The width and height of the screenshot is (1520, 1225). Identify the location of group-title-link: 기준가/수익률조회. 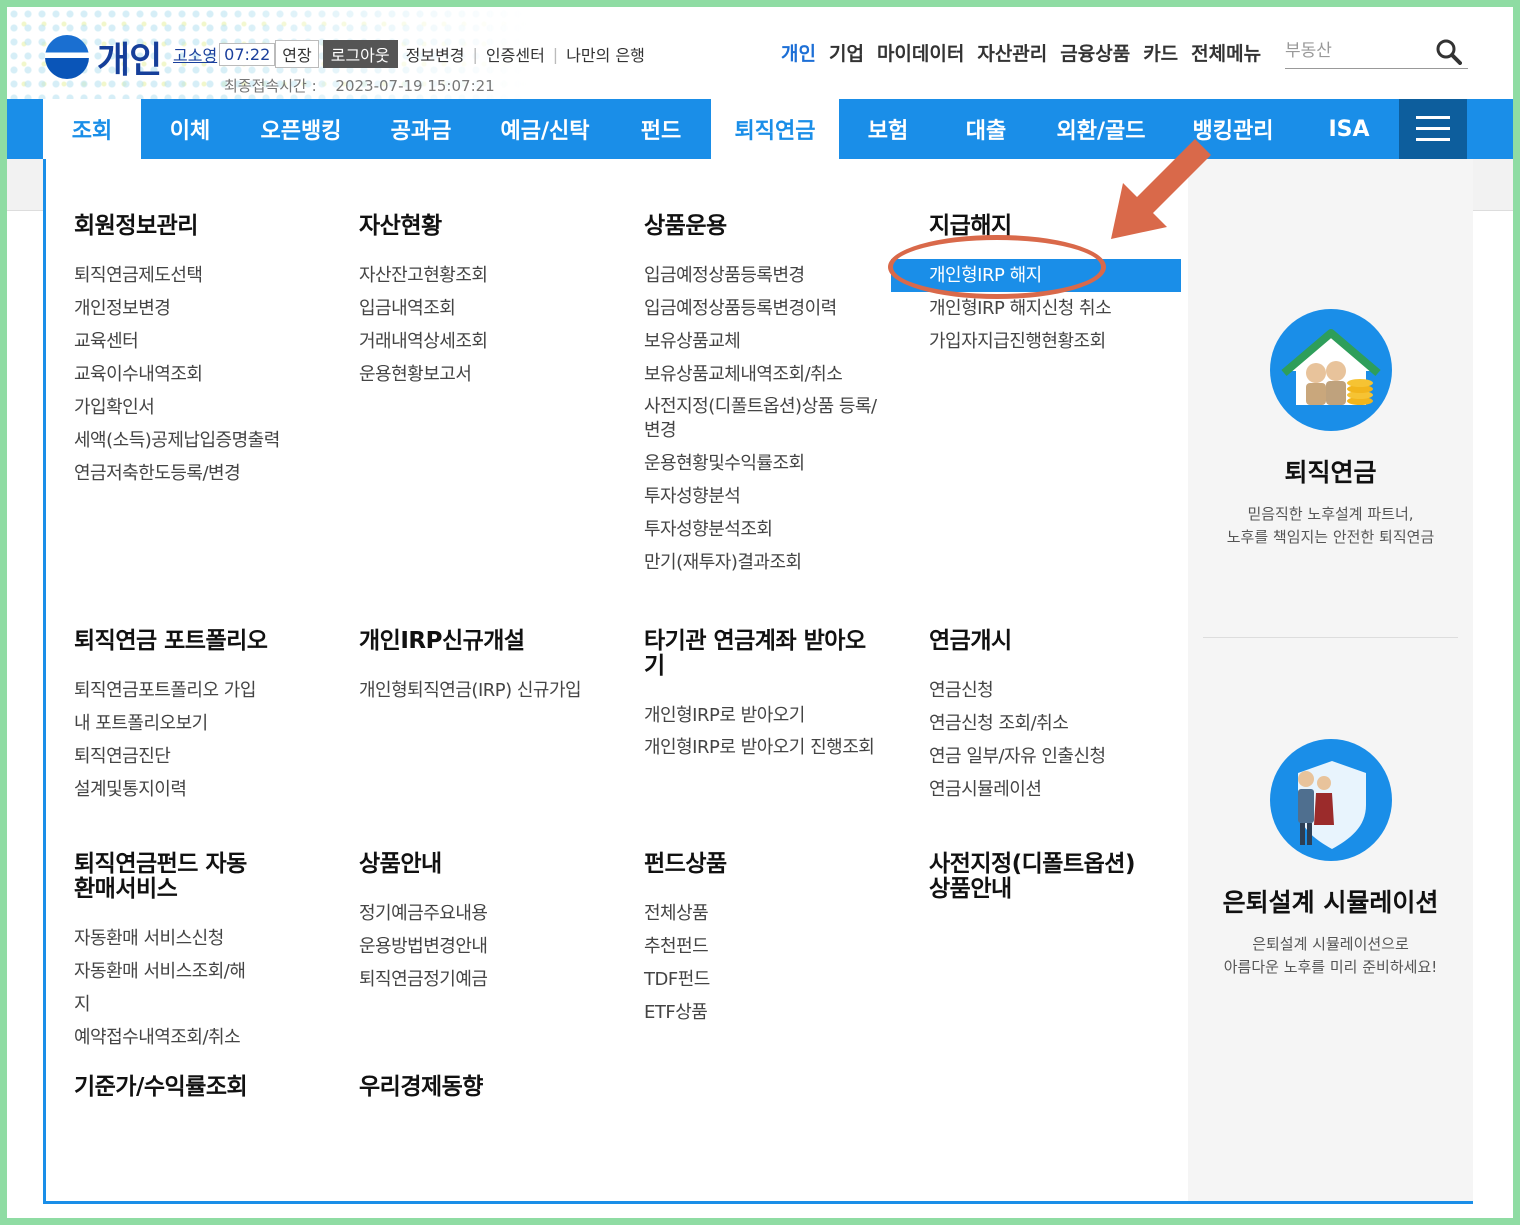
(214, 1087).